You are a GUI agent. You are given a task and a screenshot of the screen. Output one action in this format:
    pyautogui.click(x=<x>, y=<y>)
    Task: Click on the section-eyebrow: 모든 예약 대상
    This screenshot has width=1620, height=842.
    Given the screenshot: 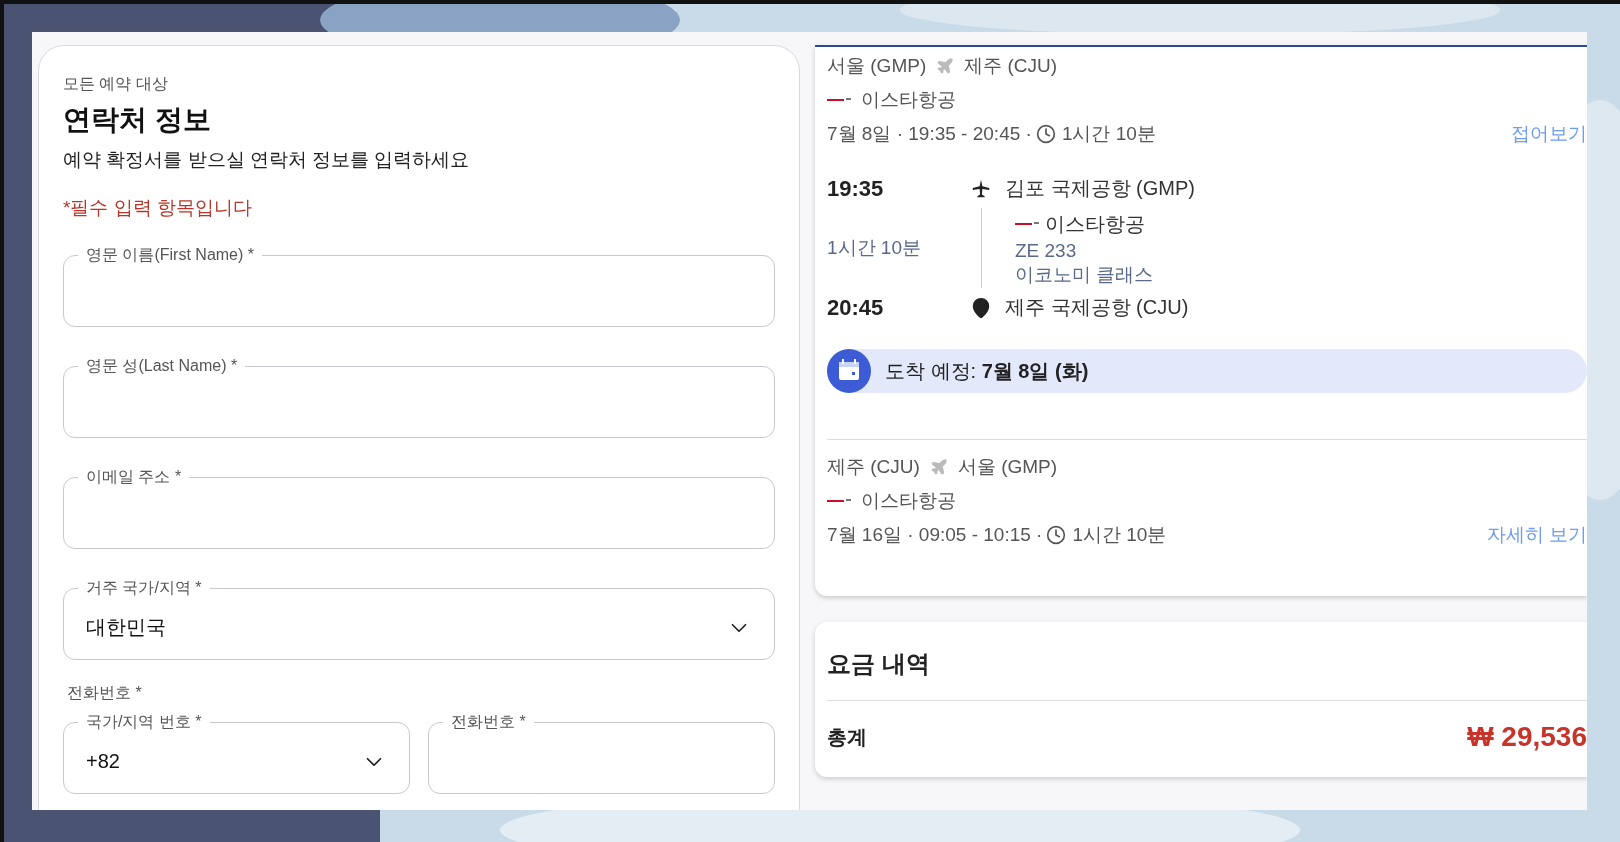 What is the action you would take?
    pyautogui.click(x=116, y=84)
    